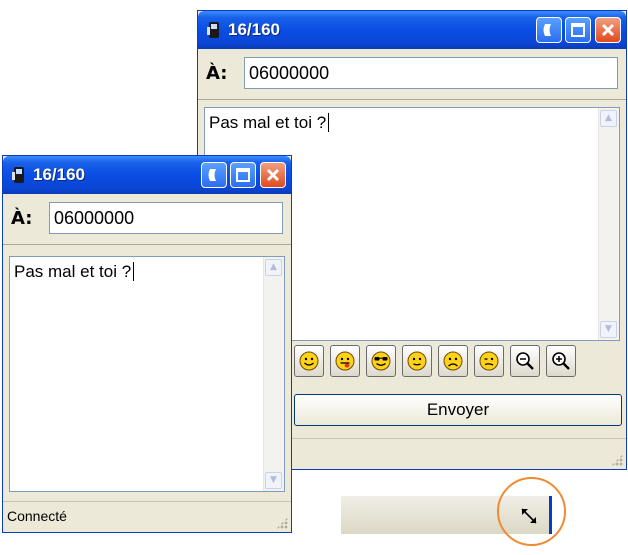 The width and height of the screenshot is (628, 555). I want to click on tongue-button, so click(345, 361).